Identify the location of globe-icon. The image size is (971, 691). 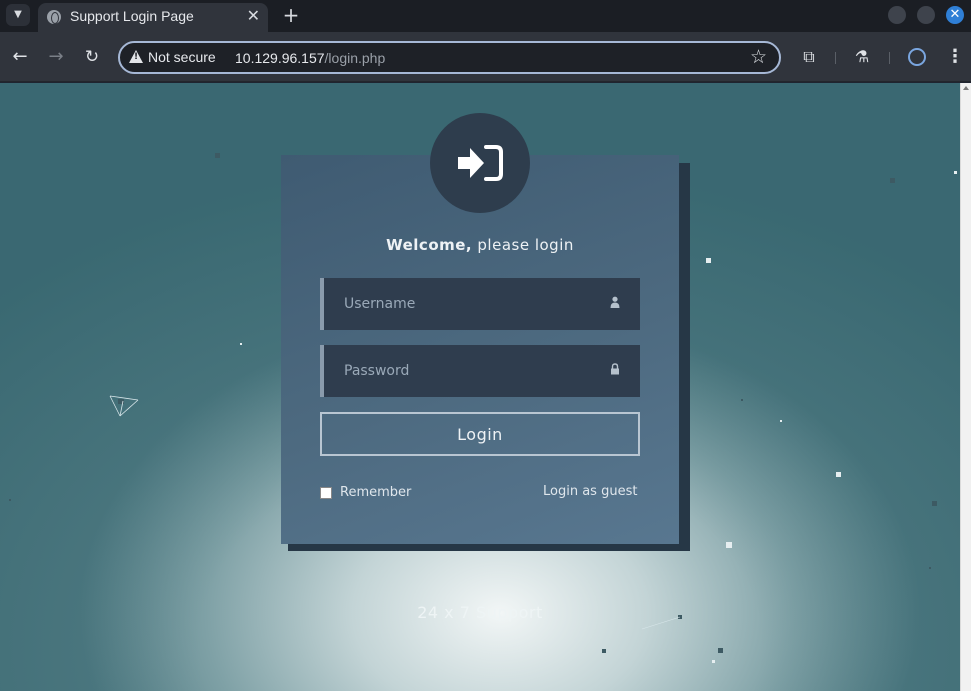
(54, 17).